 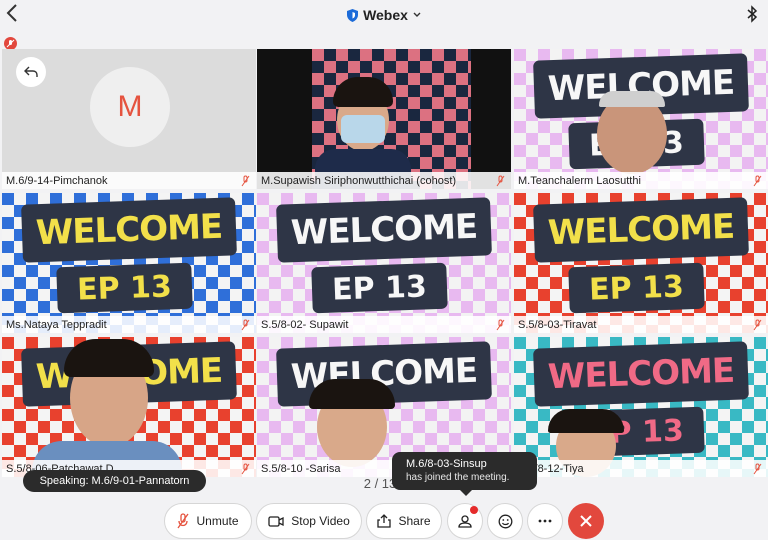 I want to click on leave-meeting-button, so click(x=586, y=521).